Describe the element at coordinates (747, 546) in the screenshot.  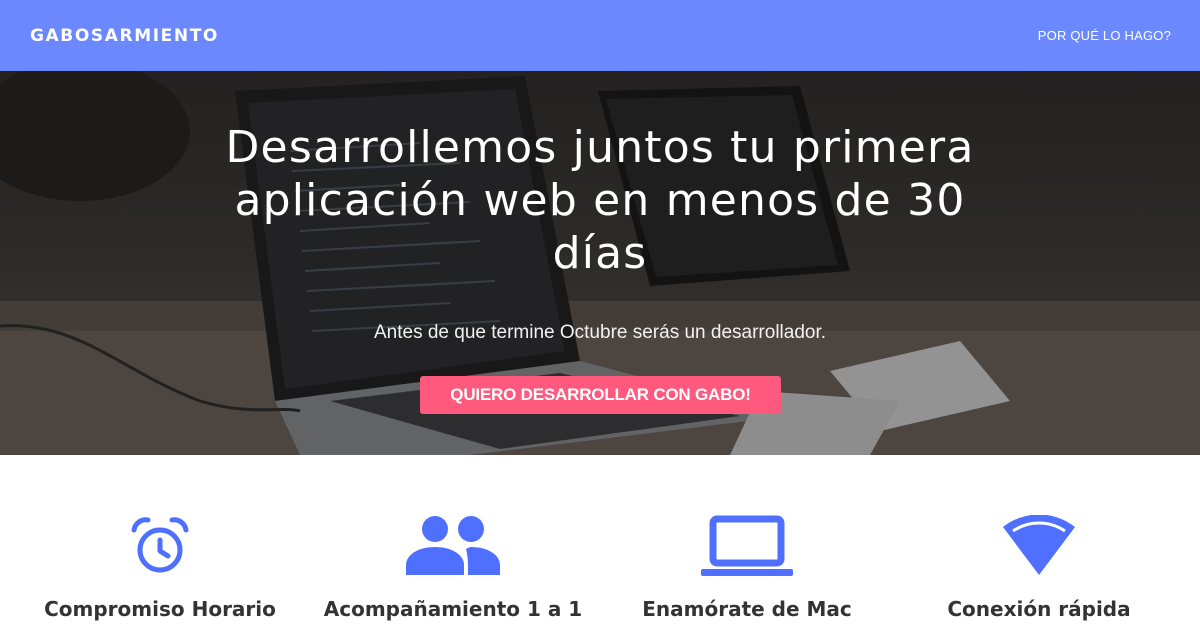
I see `laptop-icon` at that location.